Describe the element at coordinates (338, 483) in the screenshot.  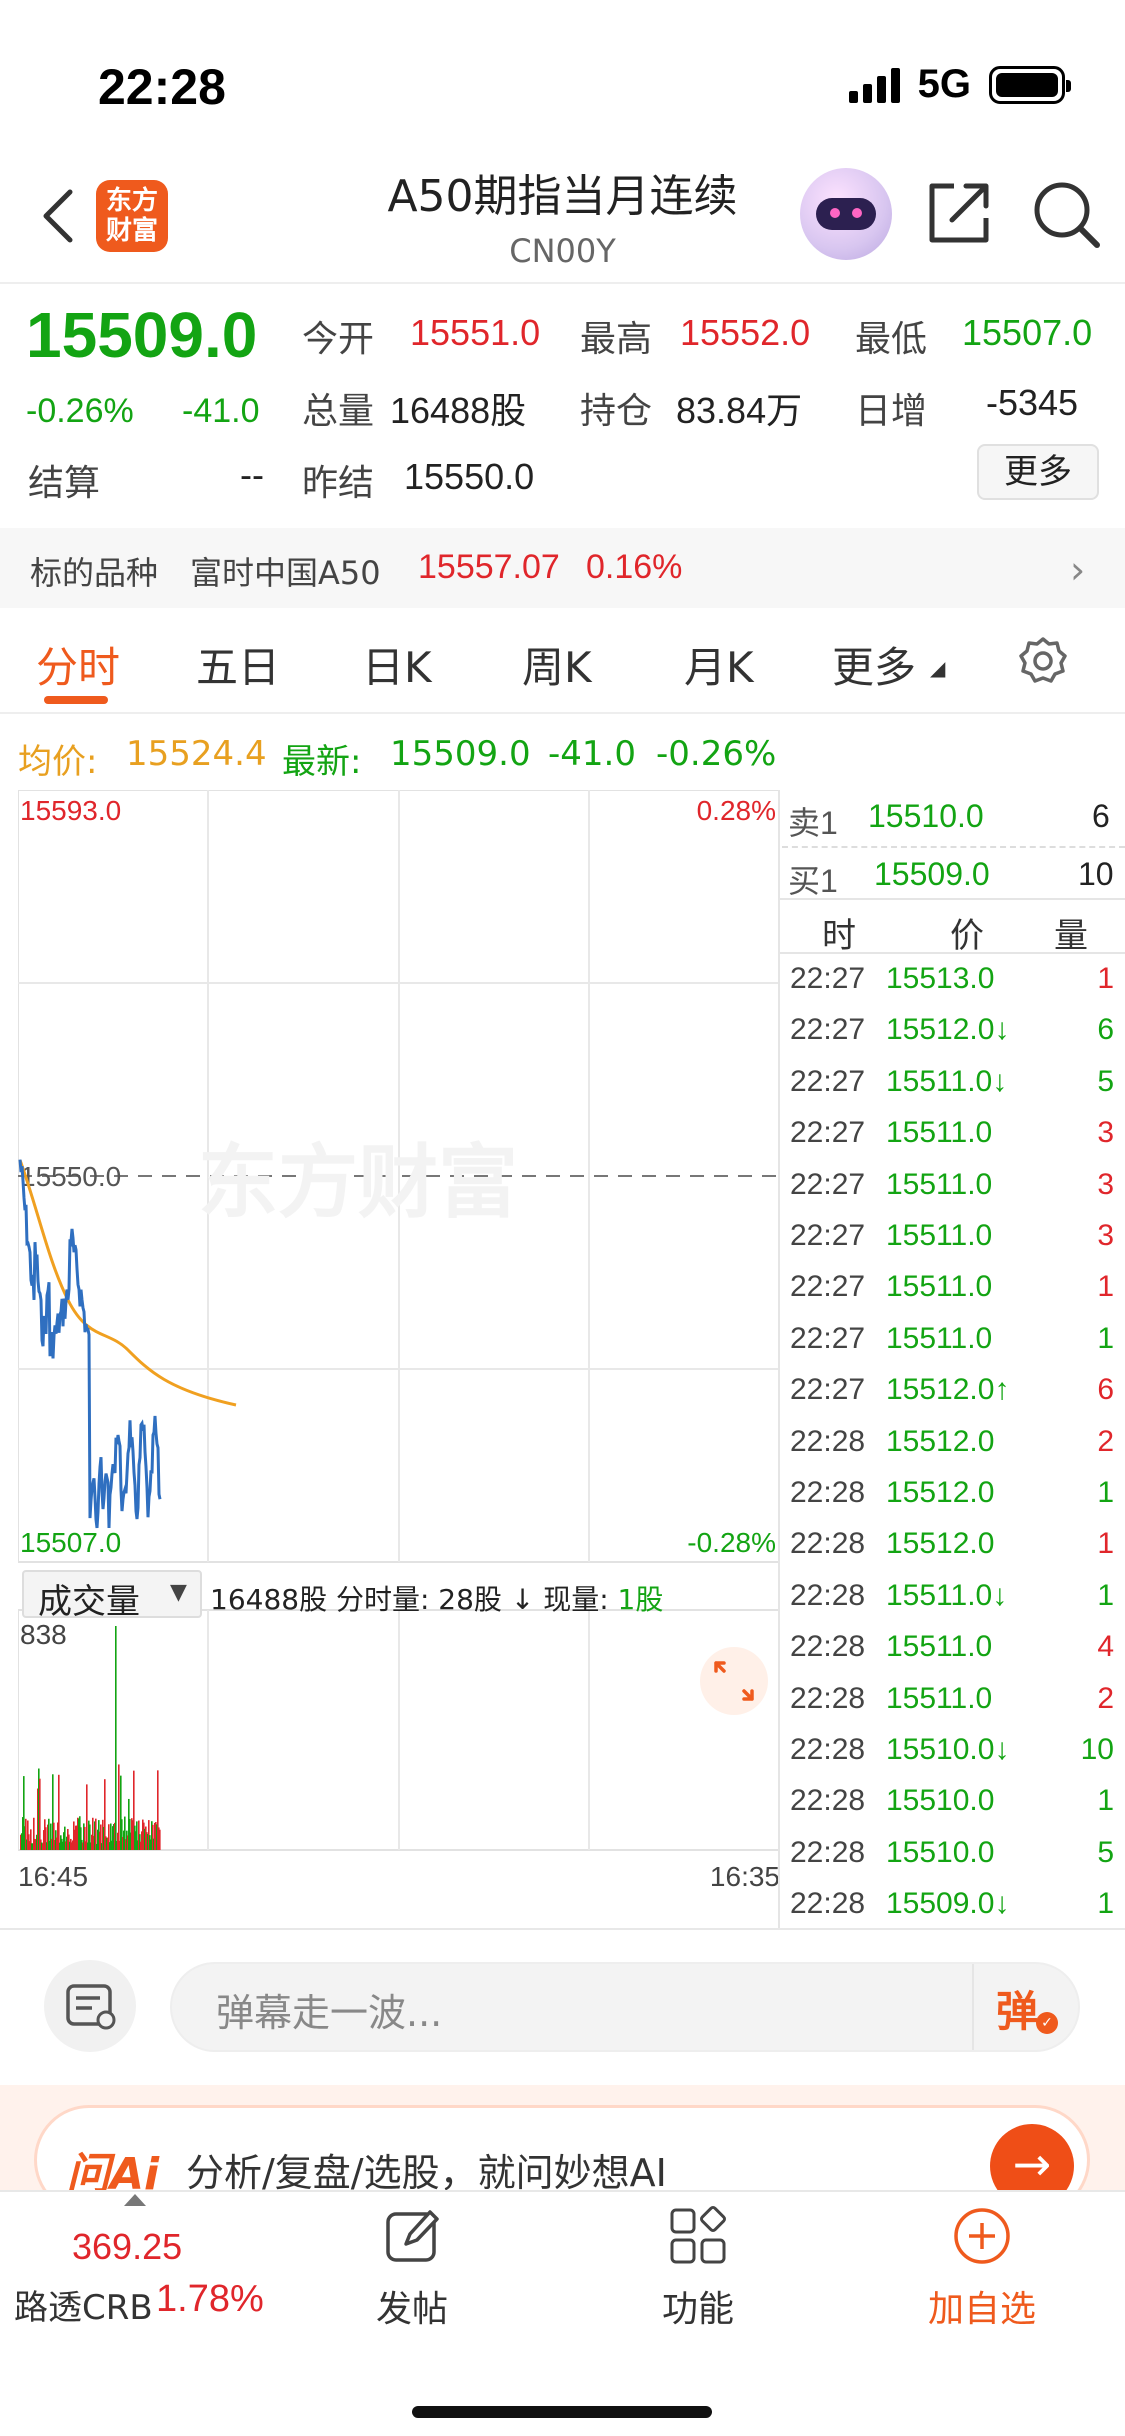
I see `prev-settle-label: 昨结` at that location.